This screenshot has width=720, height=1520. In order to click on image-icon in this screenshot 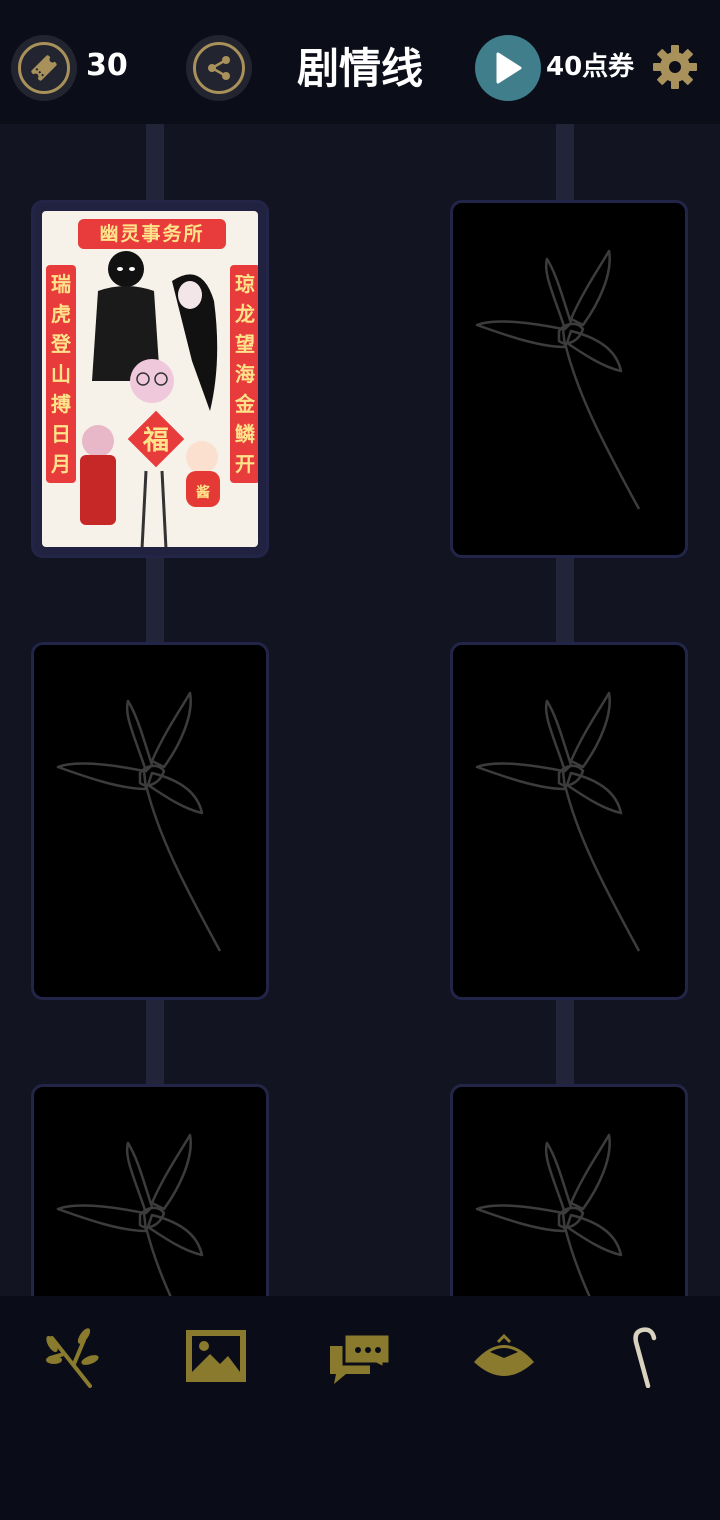, I will do `click(216, 1356)`.